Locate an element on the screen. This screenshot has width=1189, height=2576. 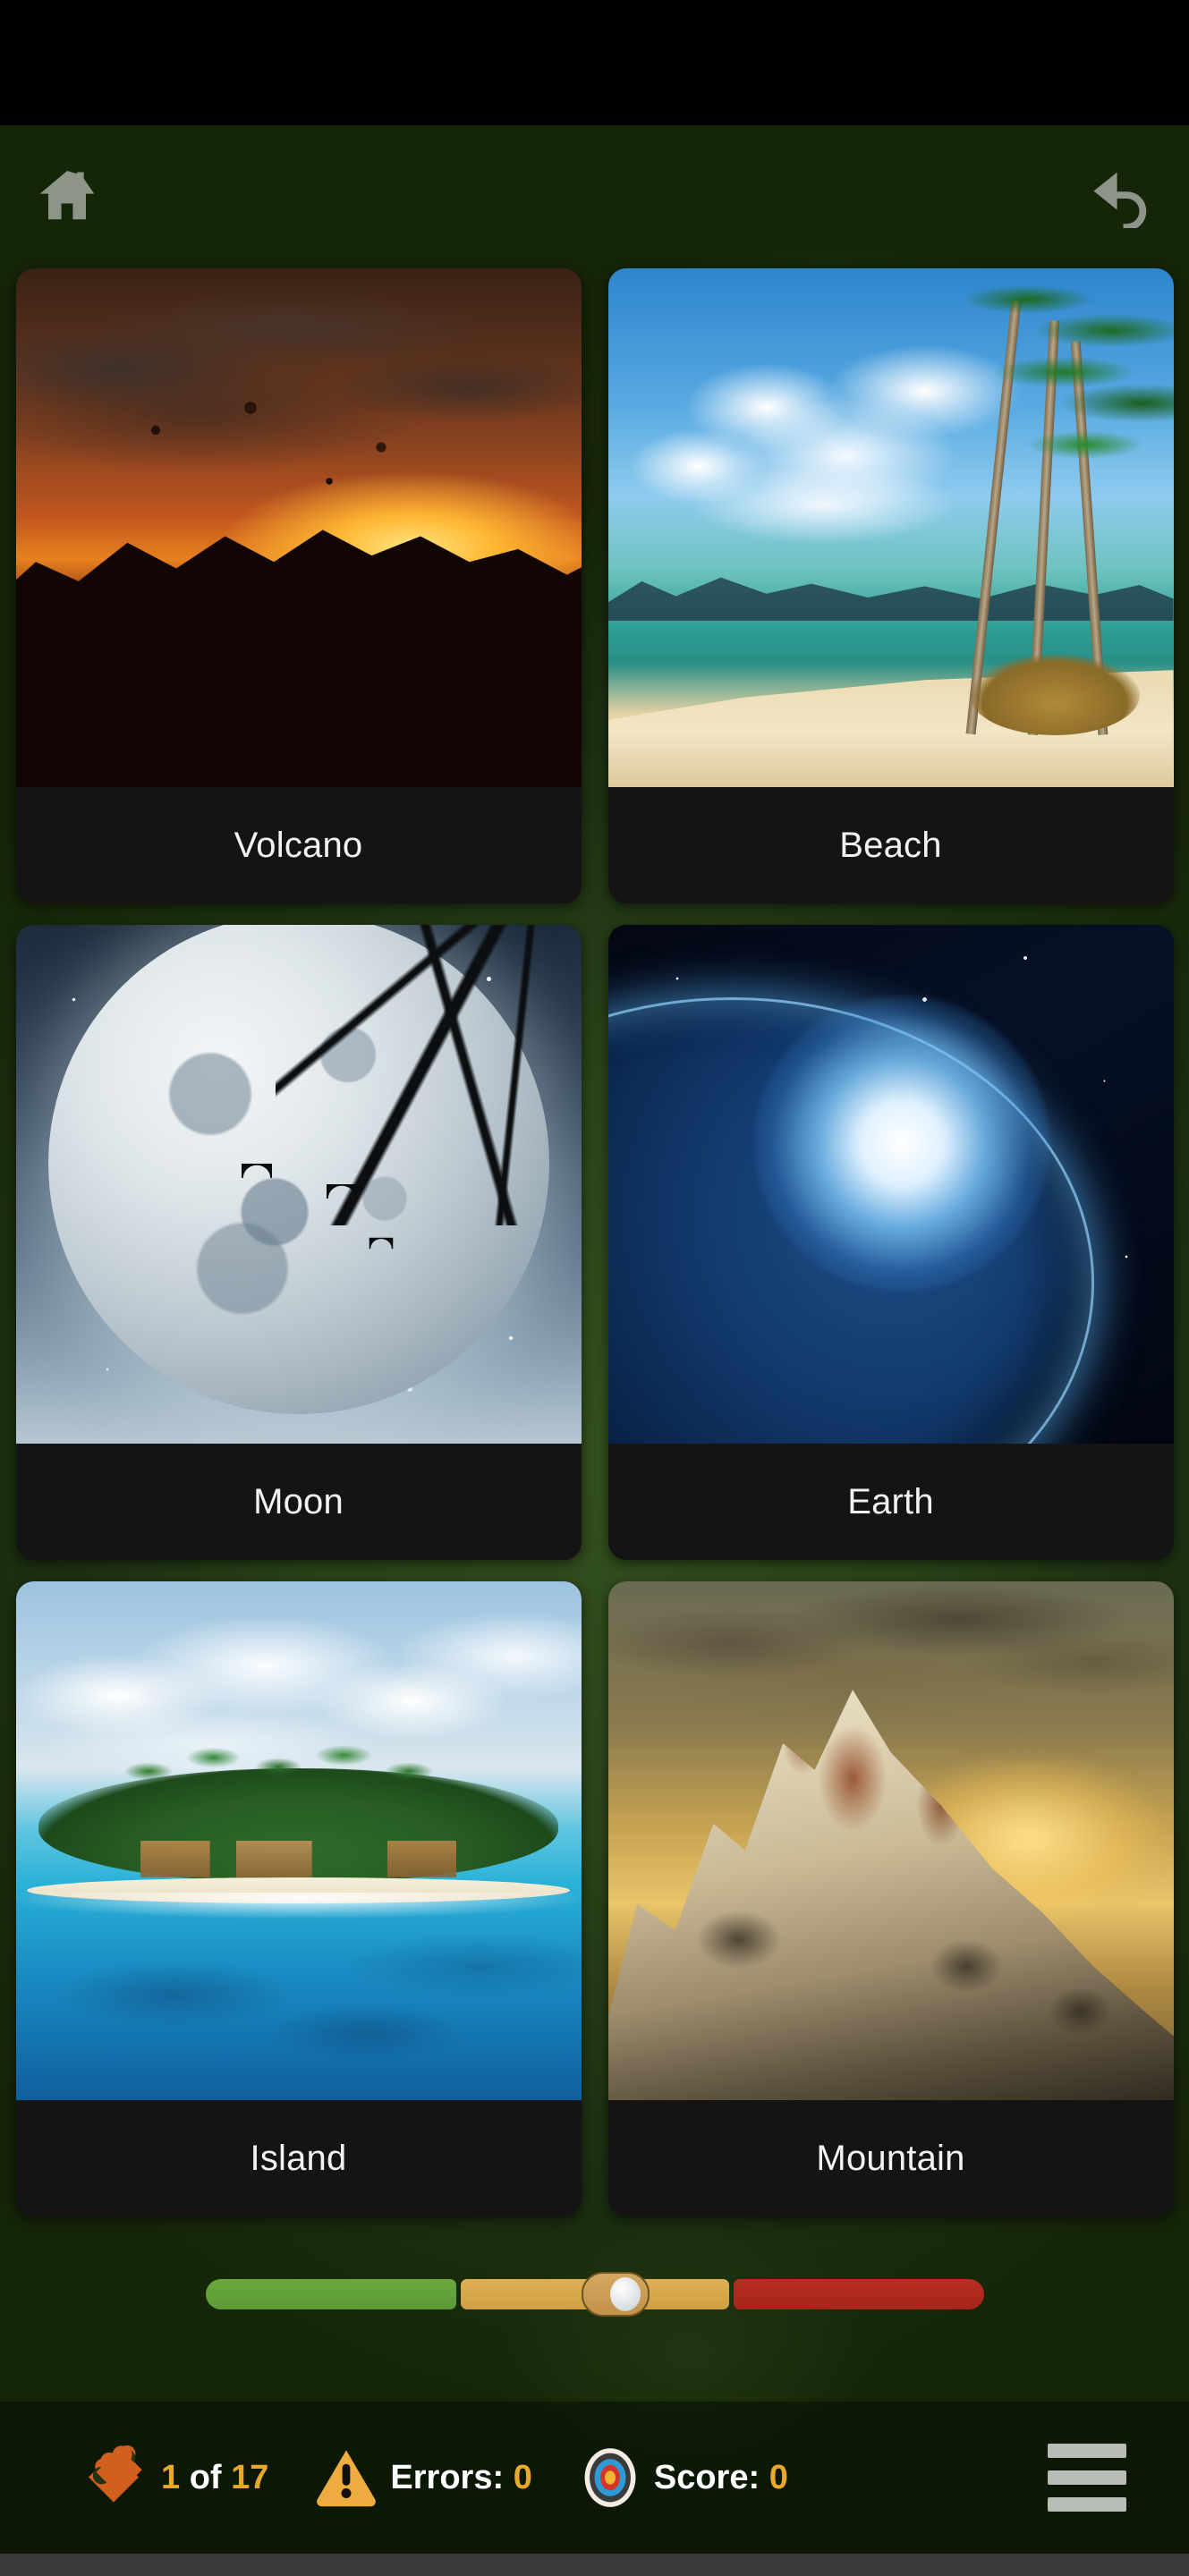
card-image-moon is located at coordinates (298, 1184).